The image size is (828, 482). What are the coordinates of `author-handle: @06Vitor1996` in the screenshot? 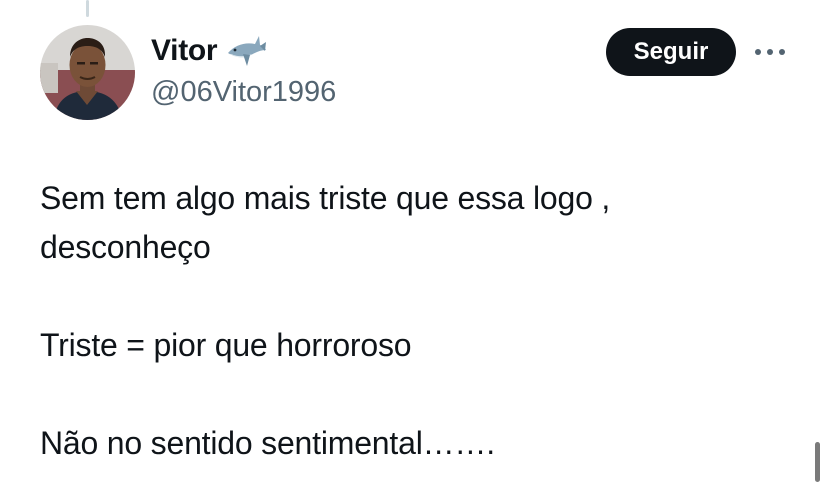 It's located at (243, 92).